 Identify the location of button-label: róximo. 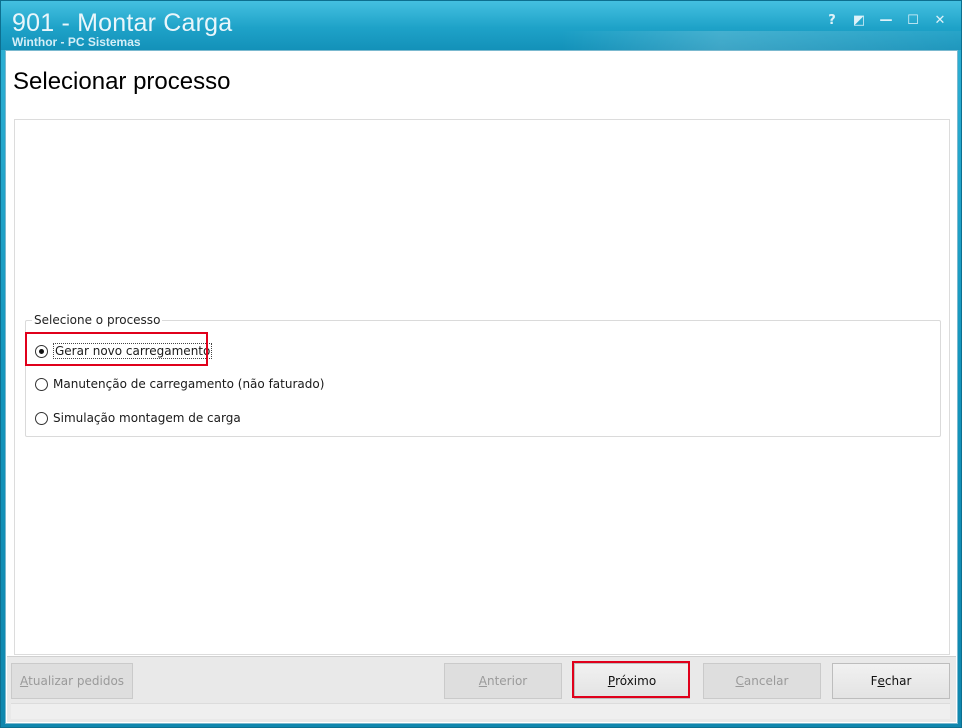
(636, 681).